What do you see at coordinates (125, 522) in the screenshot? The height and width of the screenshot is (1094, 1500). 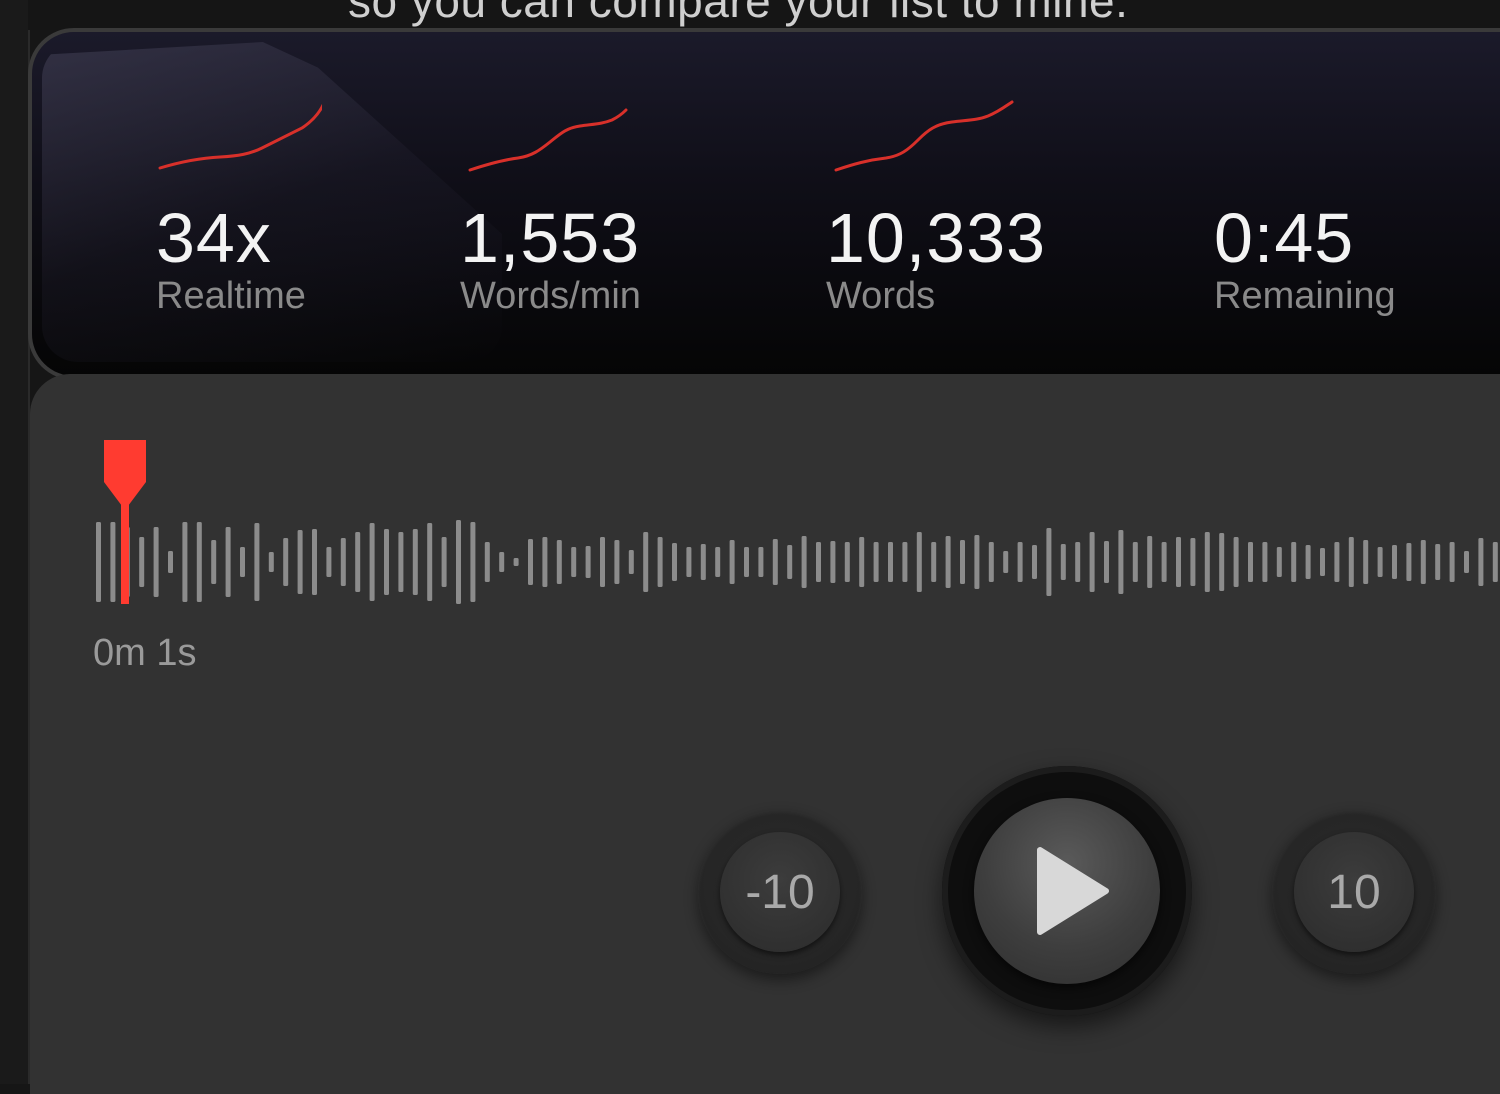 I see `playhead-handle` at bounding box center [125, 522].